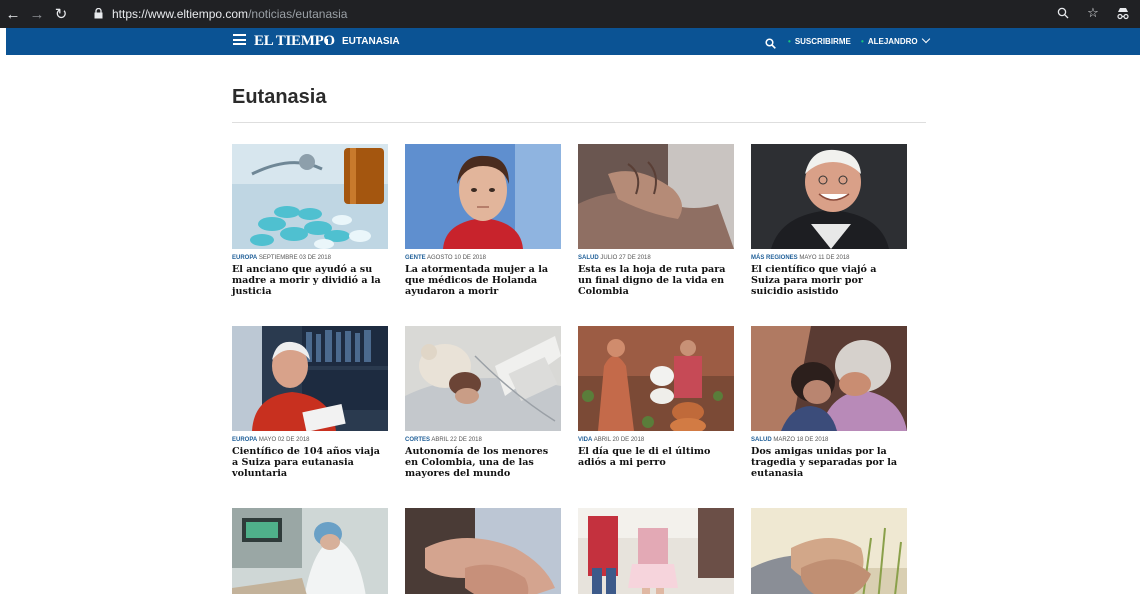 This screenshot has width=1140, height=594. Describe the element at coordinates (1093, 13) in the screenshot. I see `star-bookmark-icon: ☆` at that location.